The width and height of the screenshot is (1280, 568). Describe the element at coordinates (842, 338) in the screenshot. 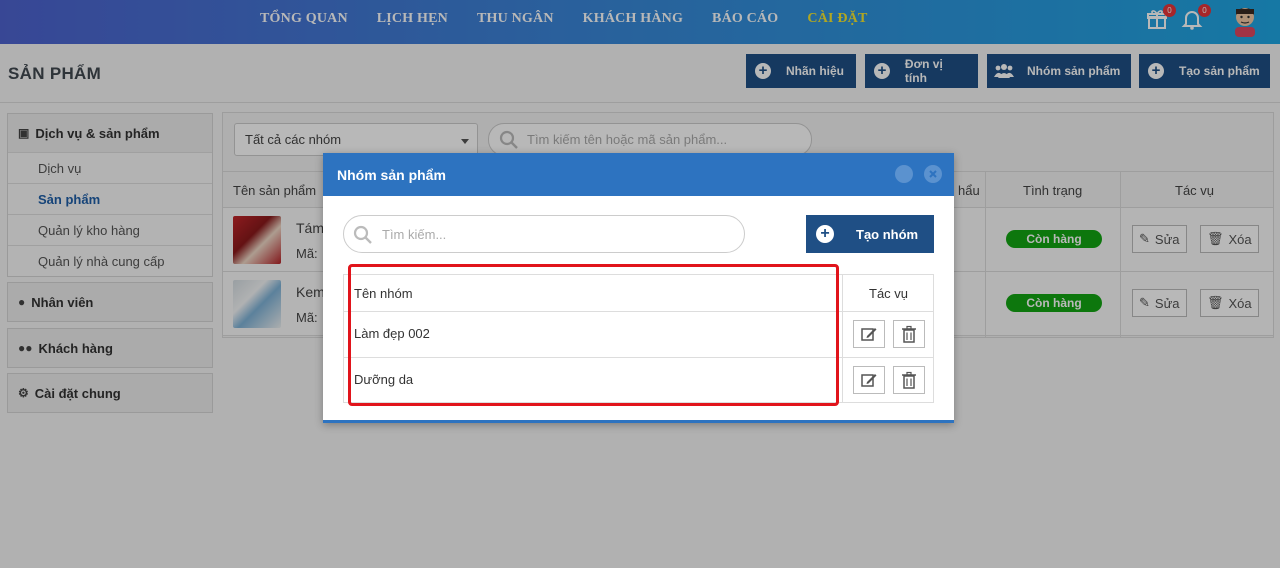

I see `column-divider` at that location.